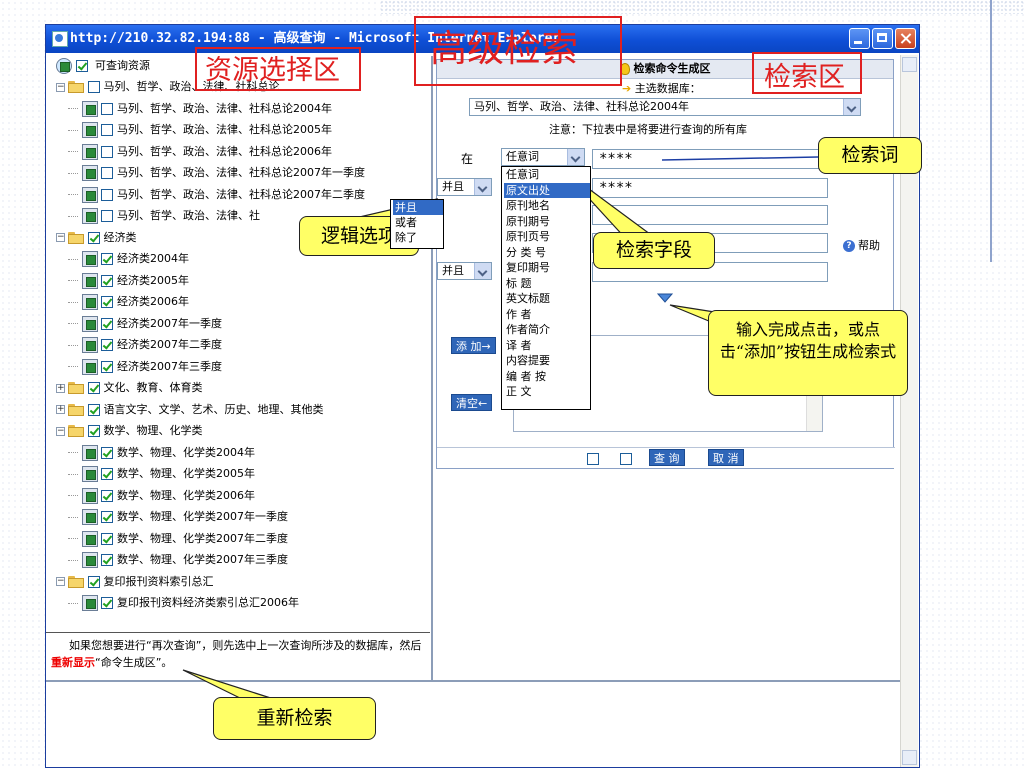 The image size is (1024, 768). I want to click on database-select: 马列、哲学、政治、法律、社科总论2004年, so click(665, 107).